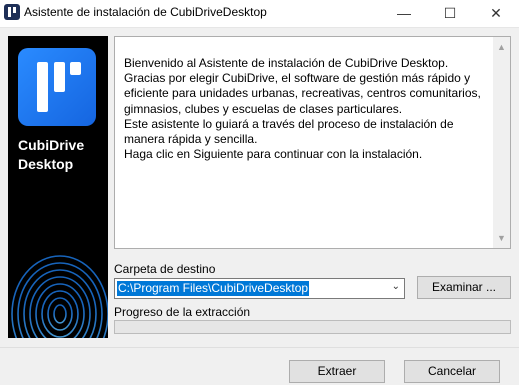  I want to click on brand-name: CubiDrive Desktop, so click(51, 155).